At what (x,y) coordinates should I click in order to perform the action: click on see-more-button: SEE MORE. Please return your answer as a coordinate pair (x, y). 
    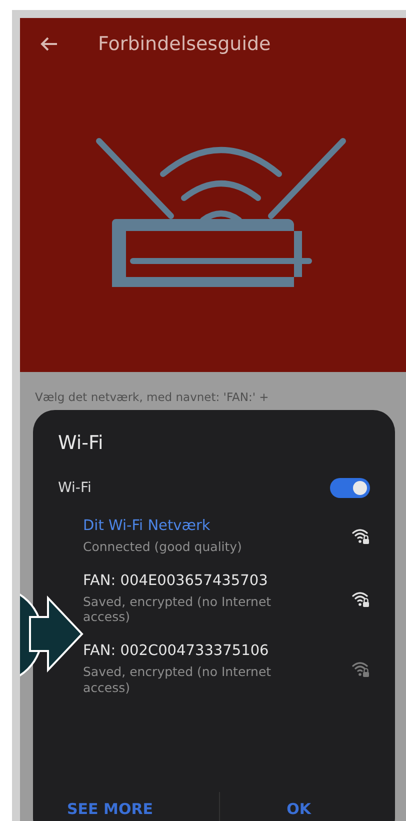
    Looking at the image, I should click on (110, 808).